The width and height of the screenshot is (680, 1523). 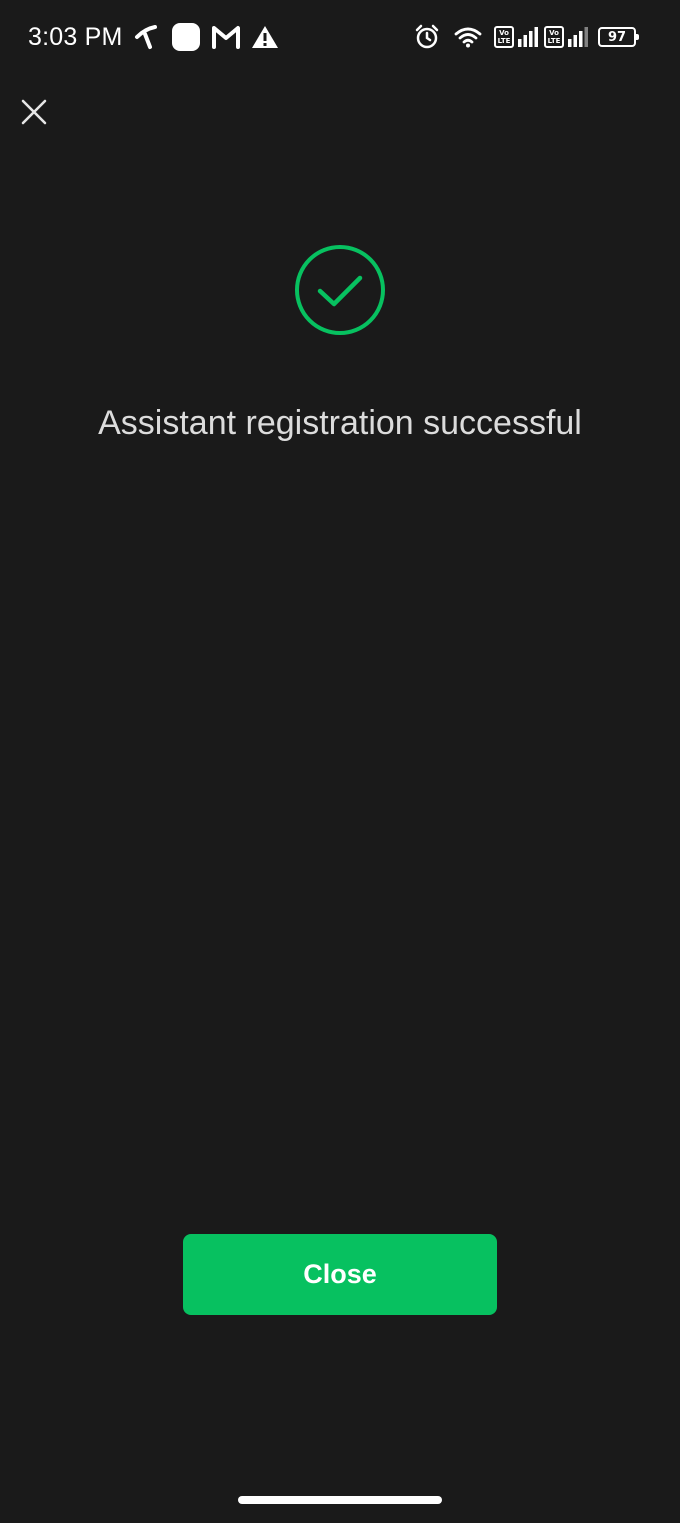 What do you see at coordinates (226, 37) in the screenshot?
I see `gmail-icon` at bounding box center [226, 37].